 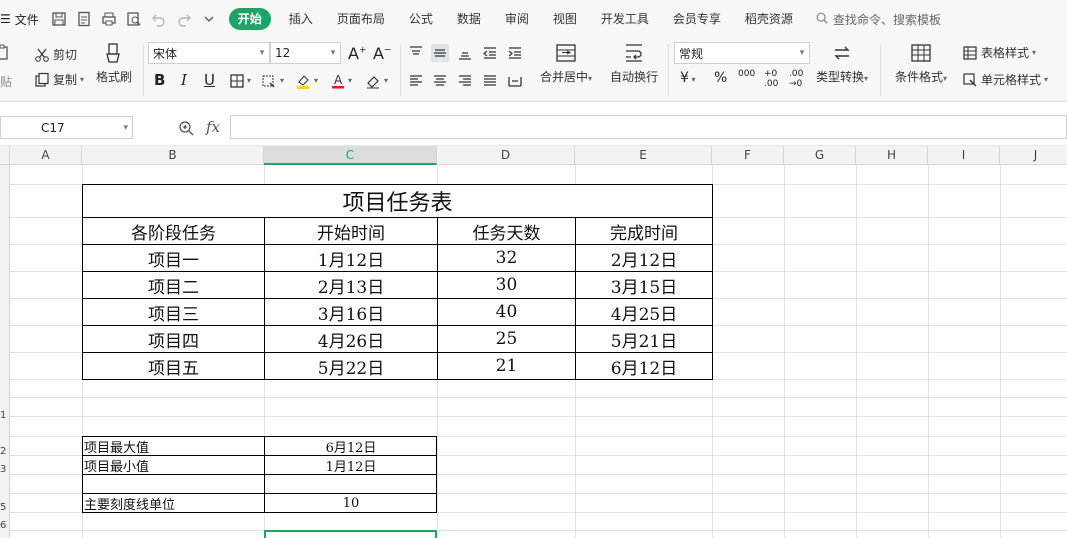 What do you see at coordinates (184, 19) in the screenshot?
I see `redo-icon` at bounding box center [184, 19].